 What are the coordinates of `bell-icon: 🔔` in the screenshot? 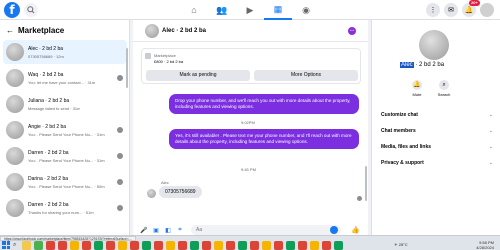 It's located at (469, 10).